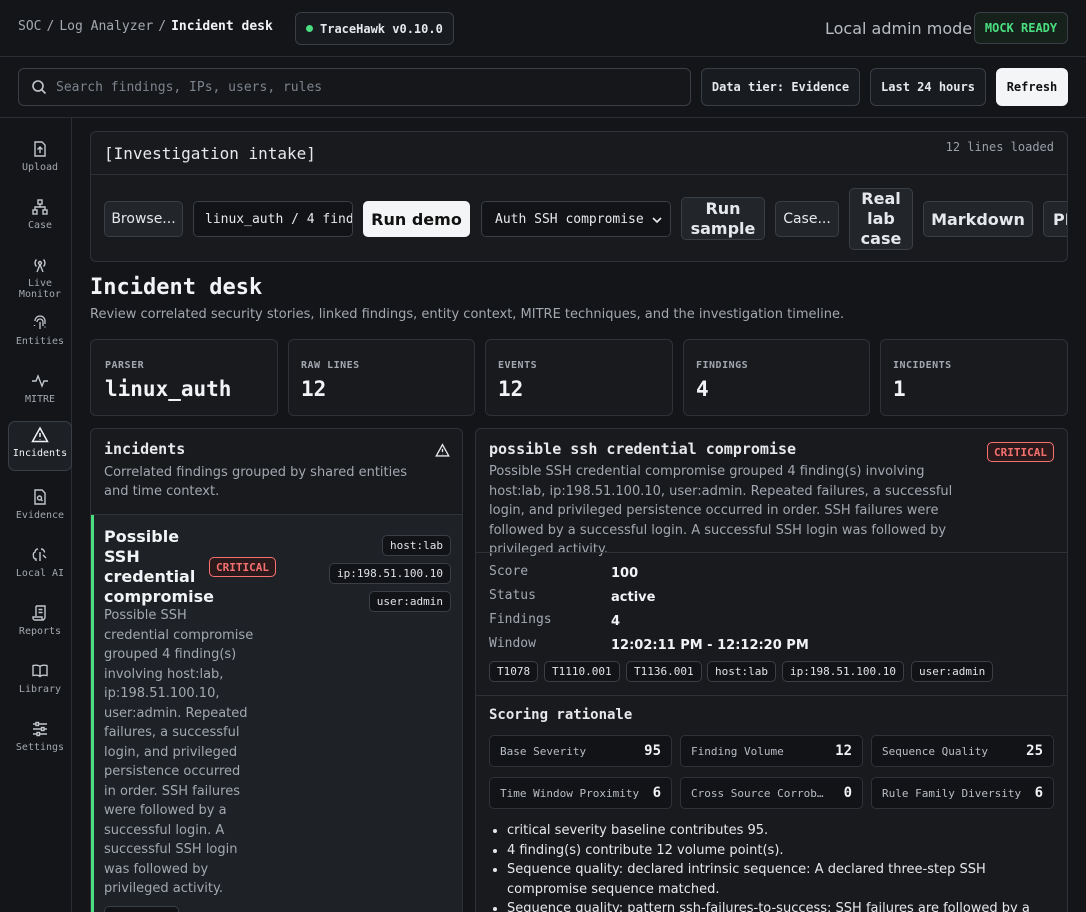  What do you see at coordinates (643, 449) in the screenshot?
I see `incident-detail-title: possible ssh credential compromise` at bounding box center [643, 449].